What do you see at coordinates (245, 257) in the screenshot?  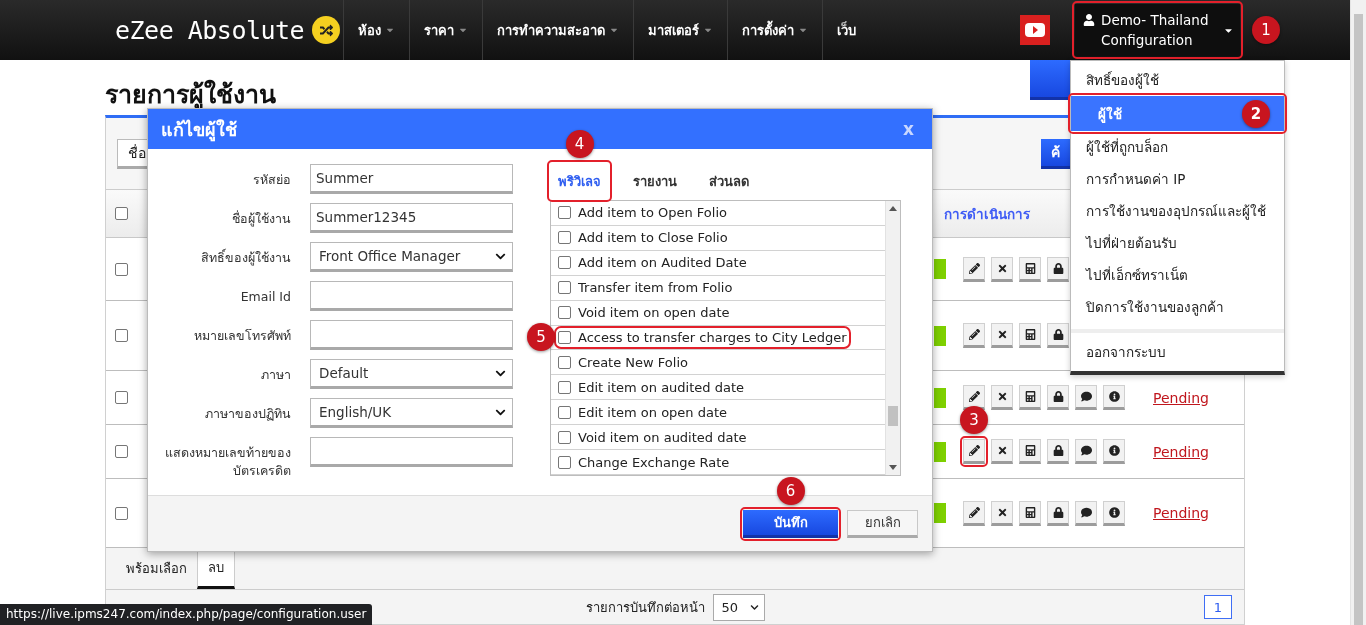 I see `field-label: สิทธิ์ของผู้ใช้งาน` at bounding box center [245, 257].